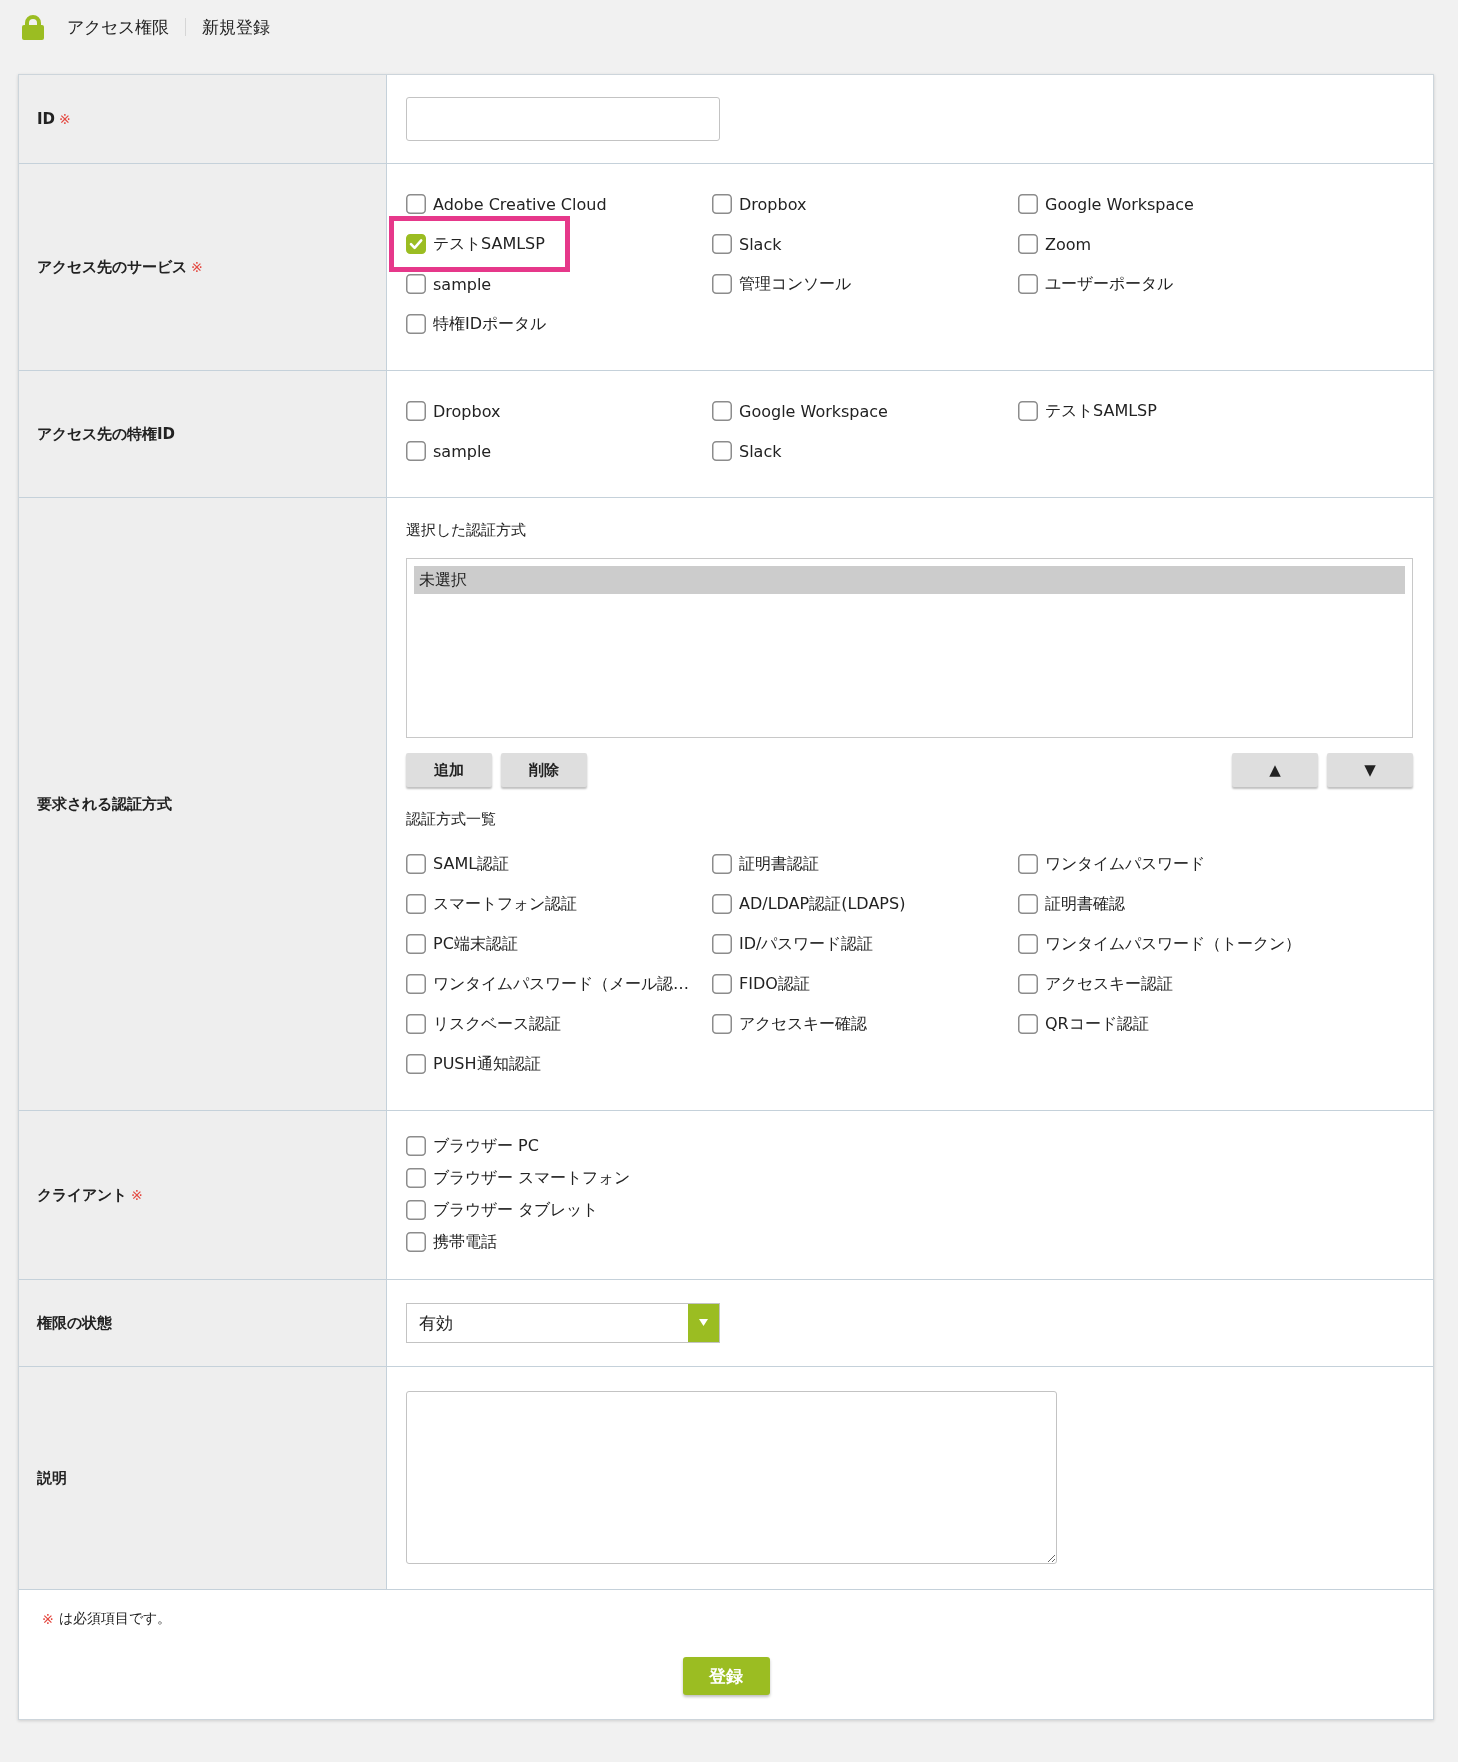  Describe the element at coordinates (52, 1478) in the screenshot. I see `field-label: 説明` at that location.